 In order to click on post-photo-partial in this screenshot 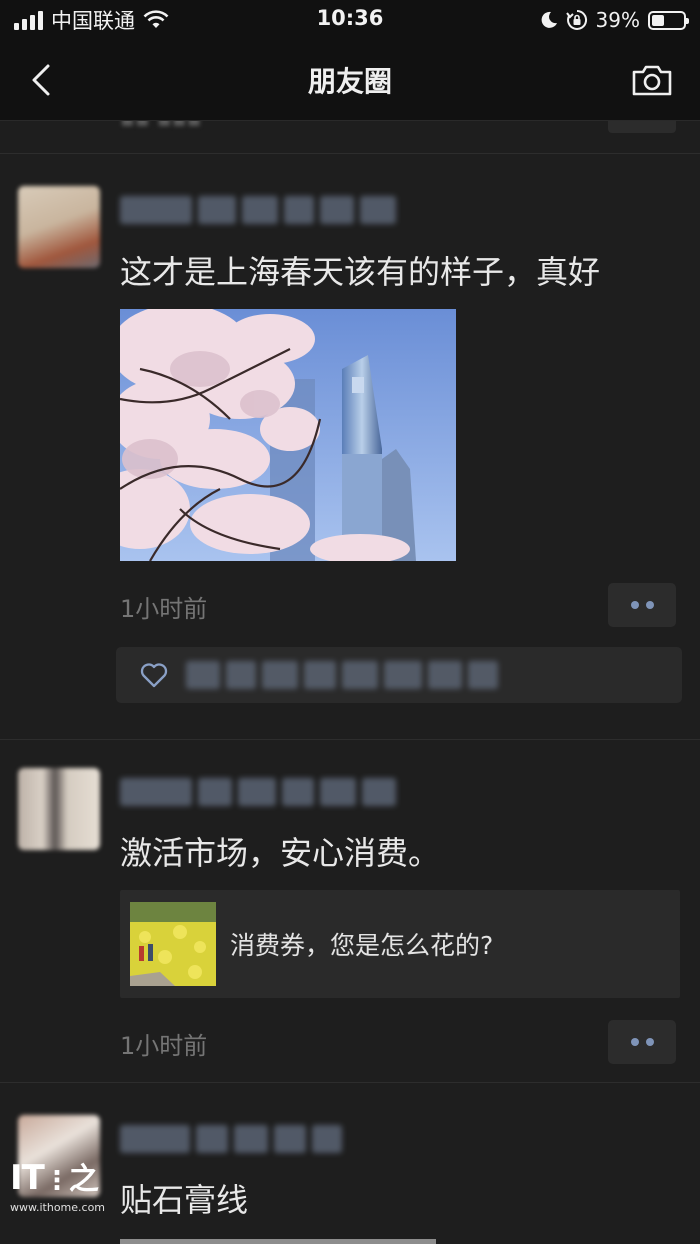, I will do `click(278, 1241)`.